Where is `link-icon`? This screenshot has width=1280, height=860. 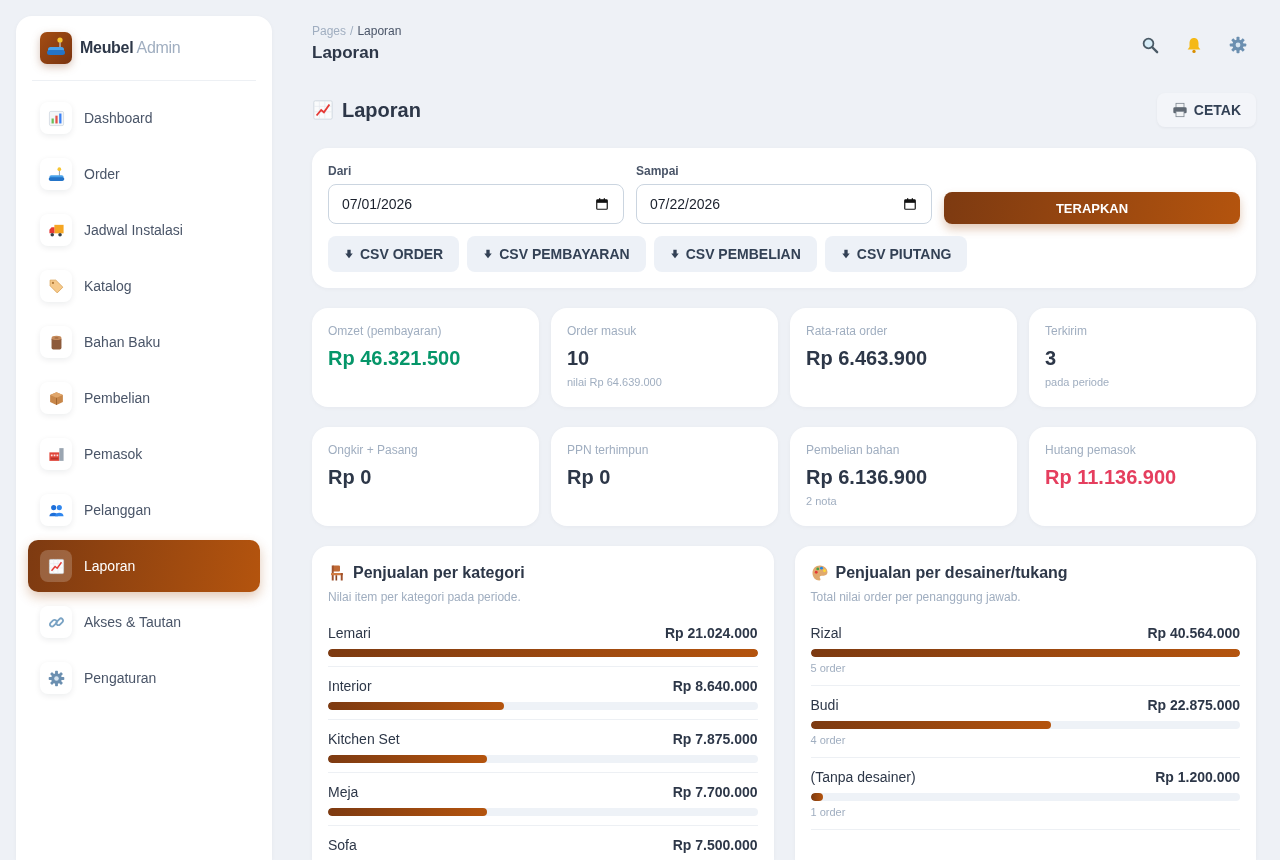 link-icon is located at coordinates (56, 622).